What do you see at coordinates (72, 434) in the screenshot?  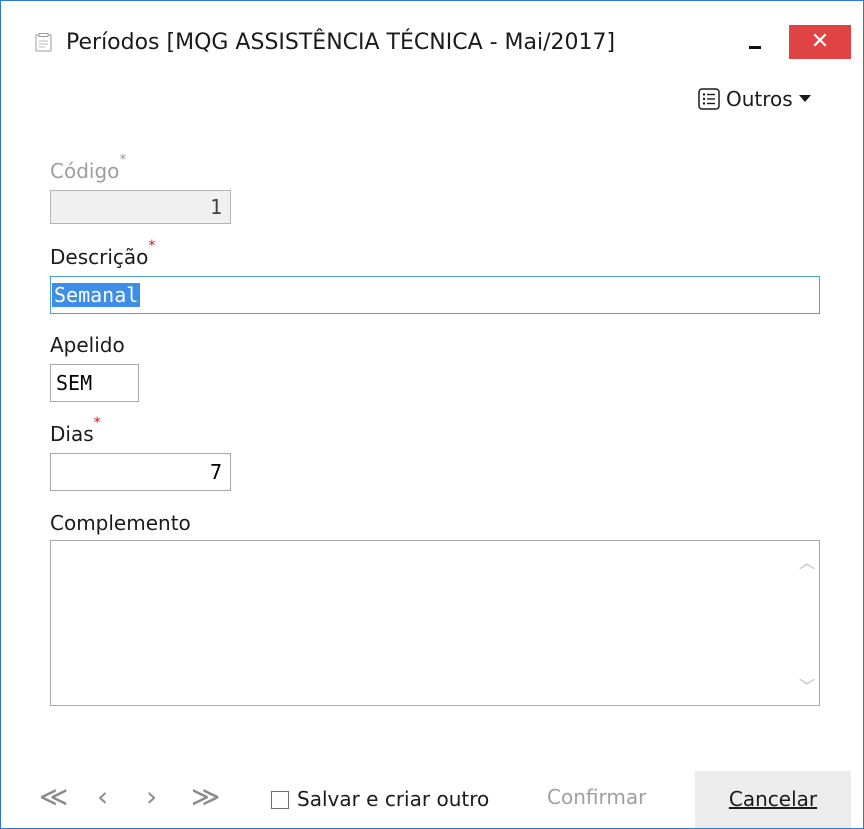 I see `dias-label-text: Dias` at bounding box center [72, 434].